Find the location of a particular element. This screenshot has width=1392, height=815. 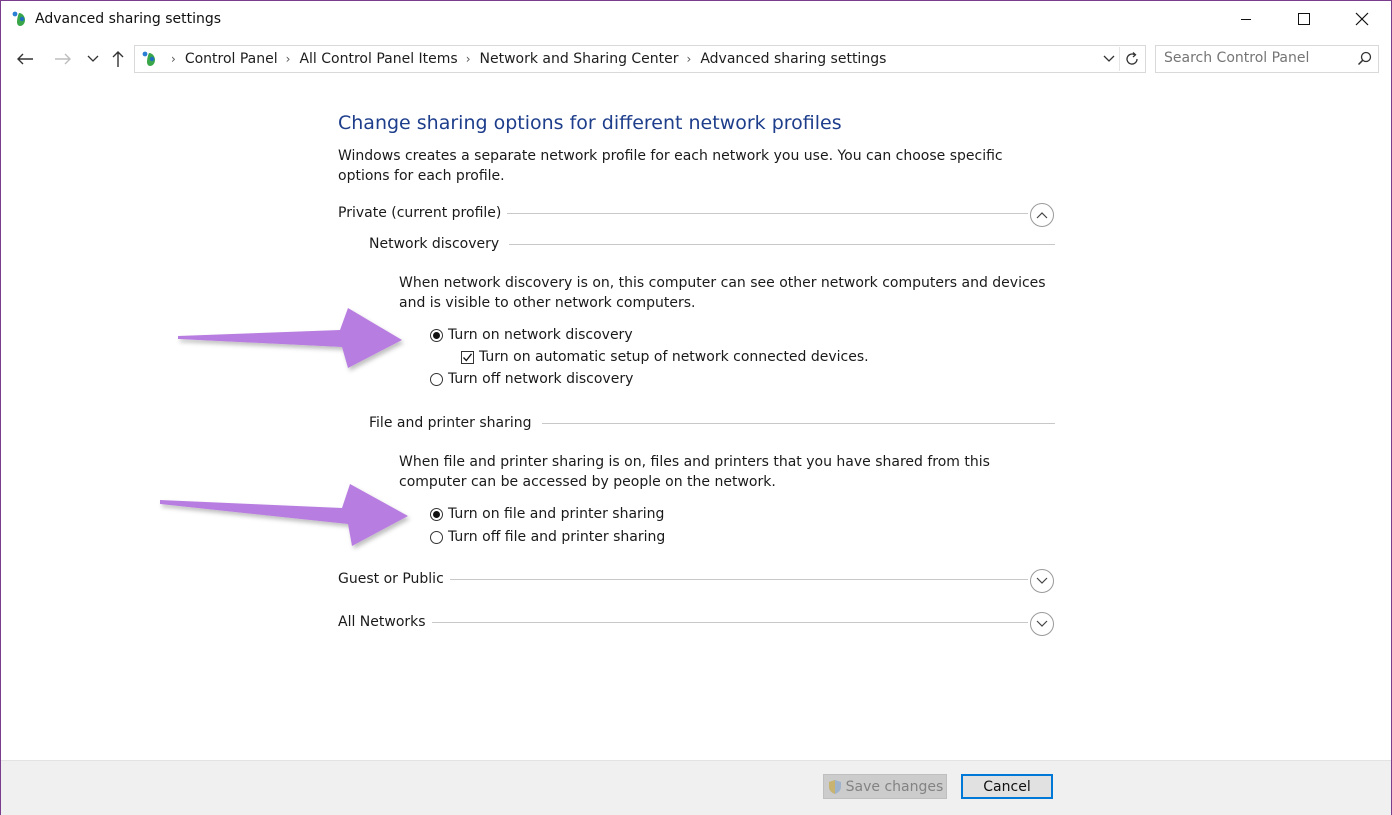

back-arrow-icon is located at coordinates (25, 59).